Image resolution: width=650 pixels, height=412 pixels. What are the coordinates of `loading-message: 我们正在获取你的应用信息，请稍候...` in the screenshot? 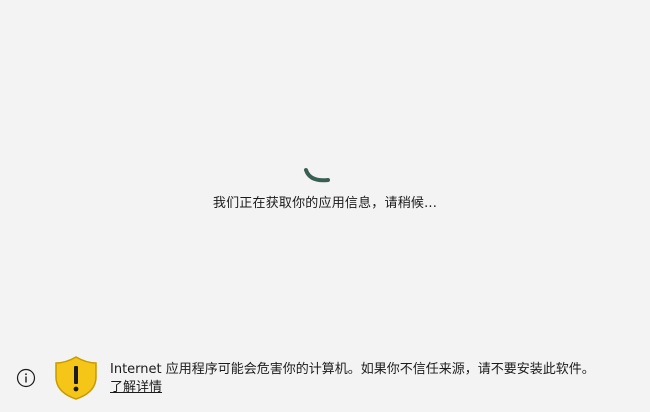 It's located at (325, 203).